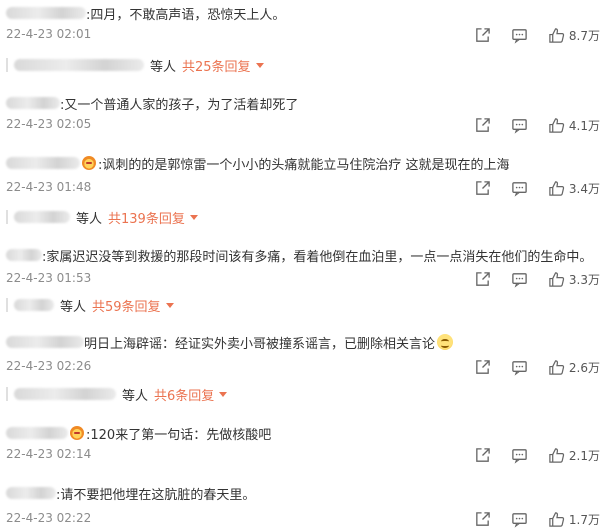 Image resolution: width=600 pixels, height=531 pixels. What do you see at coordinates (584, 279) in the screenshot?
I see `like-count: 3.3万` at bounding box center [584, 279].